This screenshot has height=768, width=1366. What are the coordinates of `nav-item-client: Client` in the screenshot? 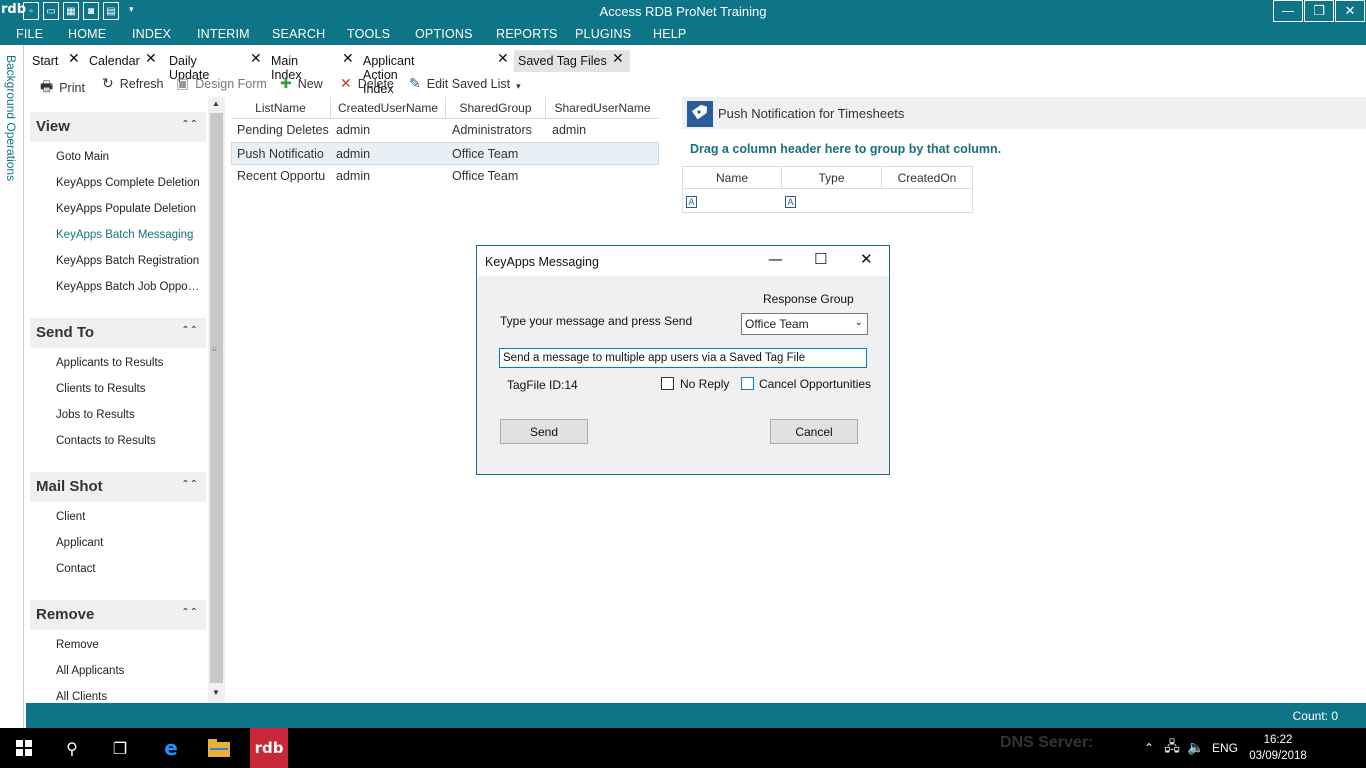 It's located at (129, 517).